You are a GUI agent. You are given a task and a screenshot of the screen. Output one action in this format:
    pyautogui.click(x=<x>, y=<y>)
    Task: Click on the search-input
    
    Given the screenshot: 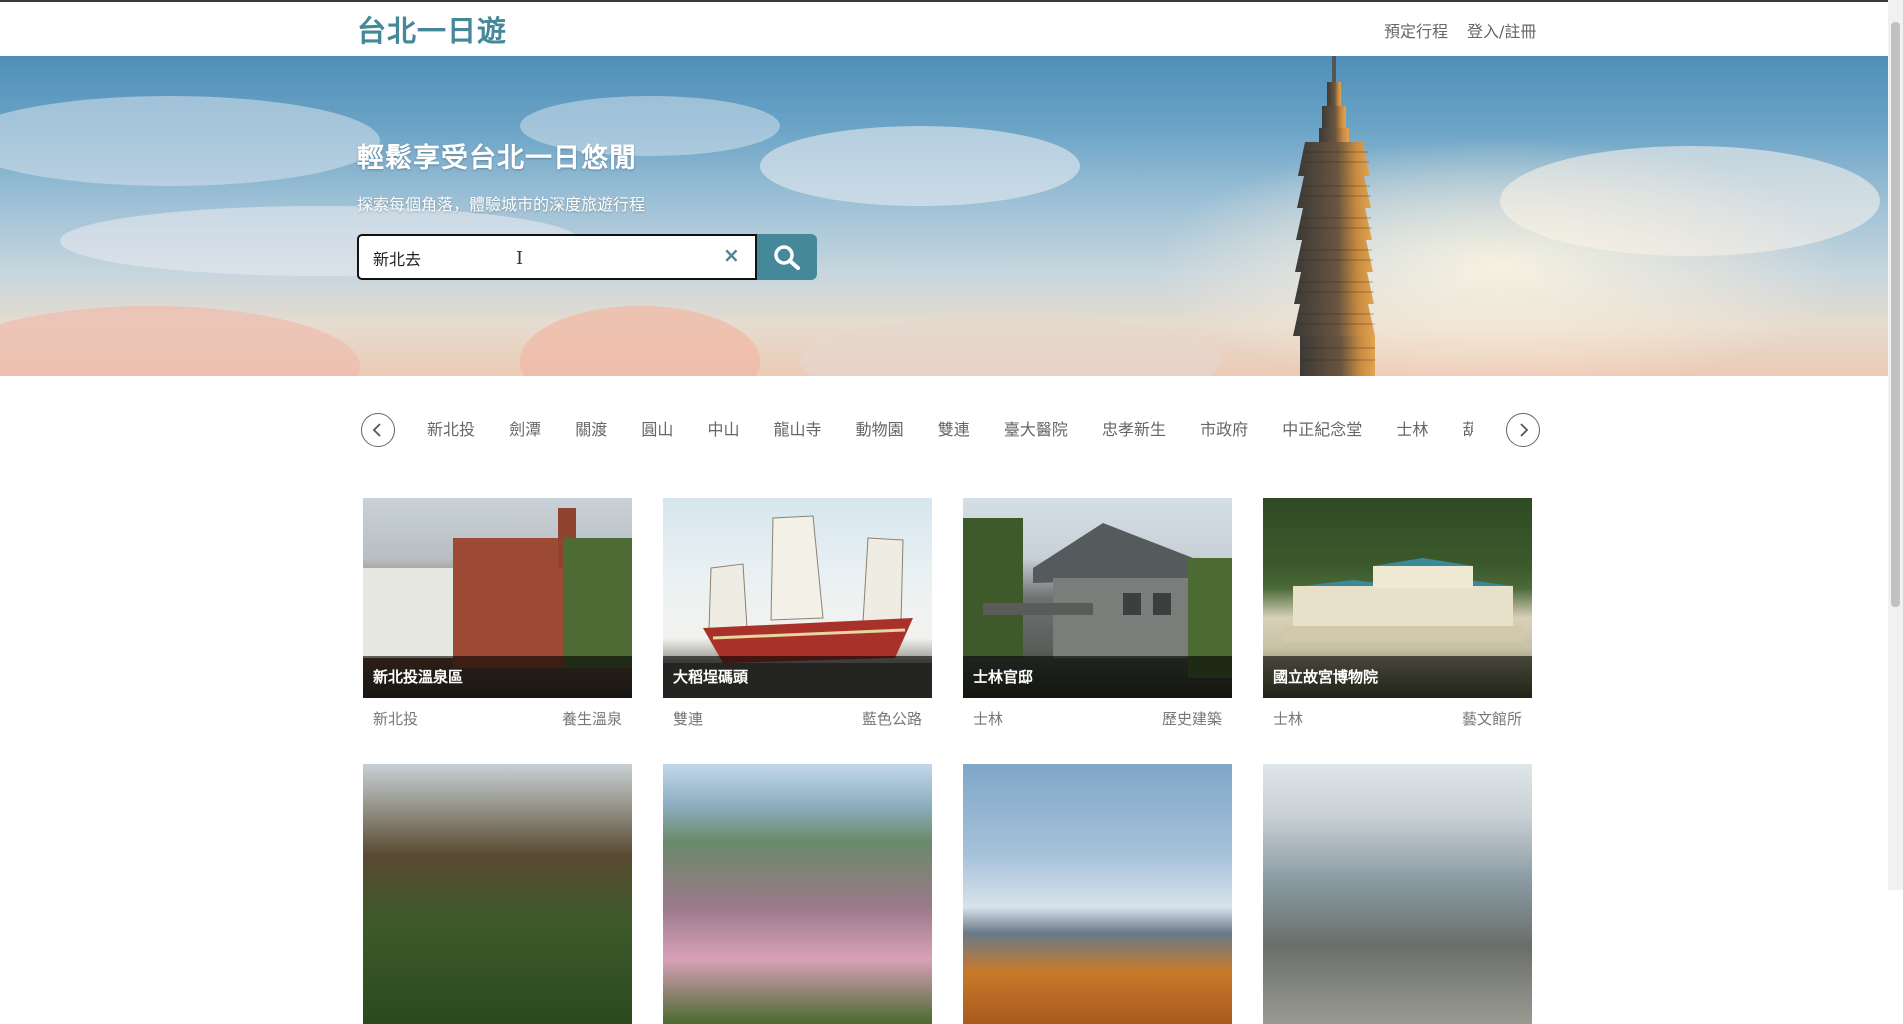 What is the action you would take?
    pyautogui.click(x=538, y=258)
    